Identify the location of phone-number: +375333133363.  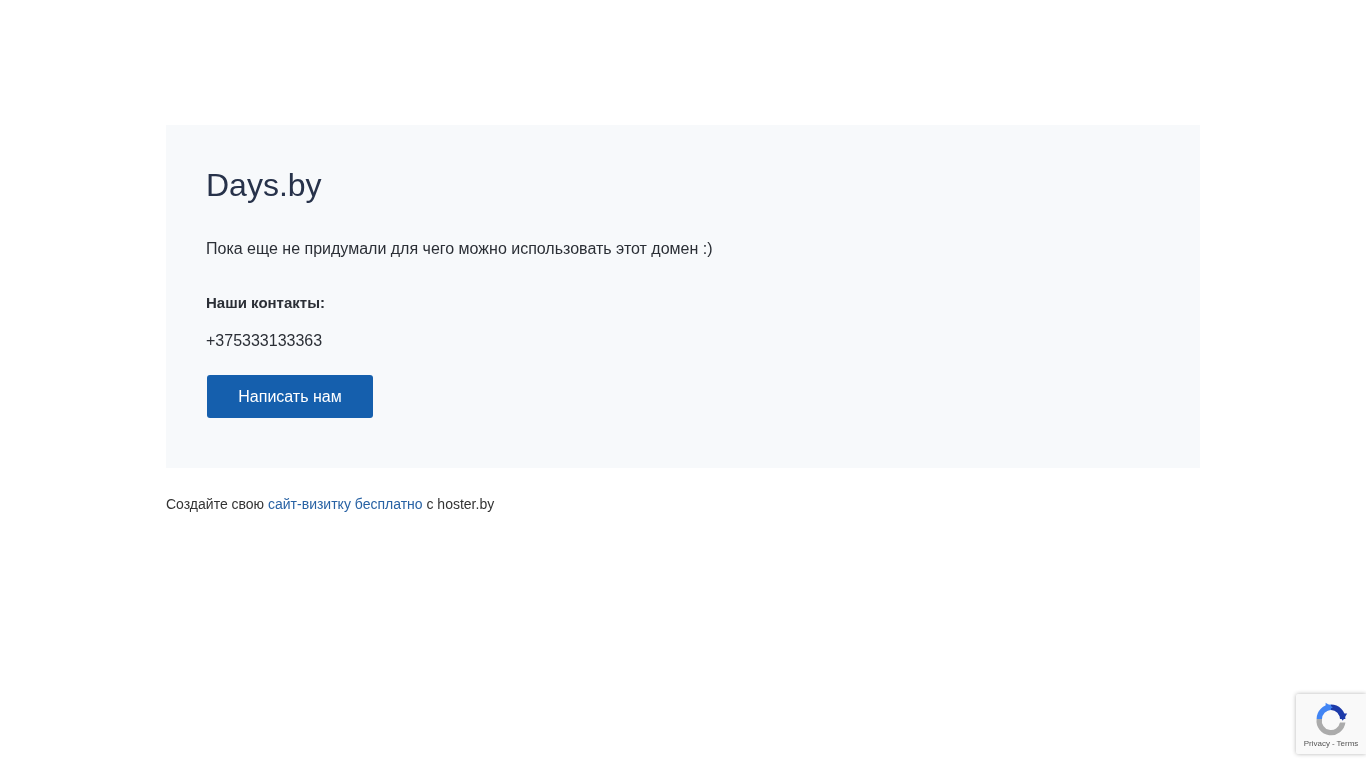
(265, 341).